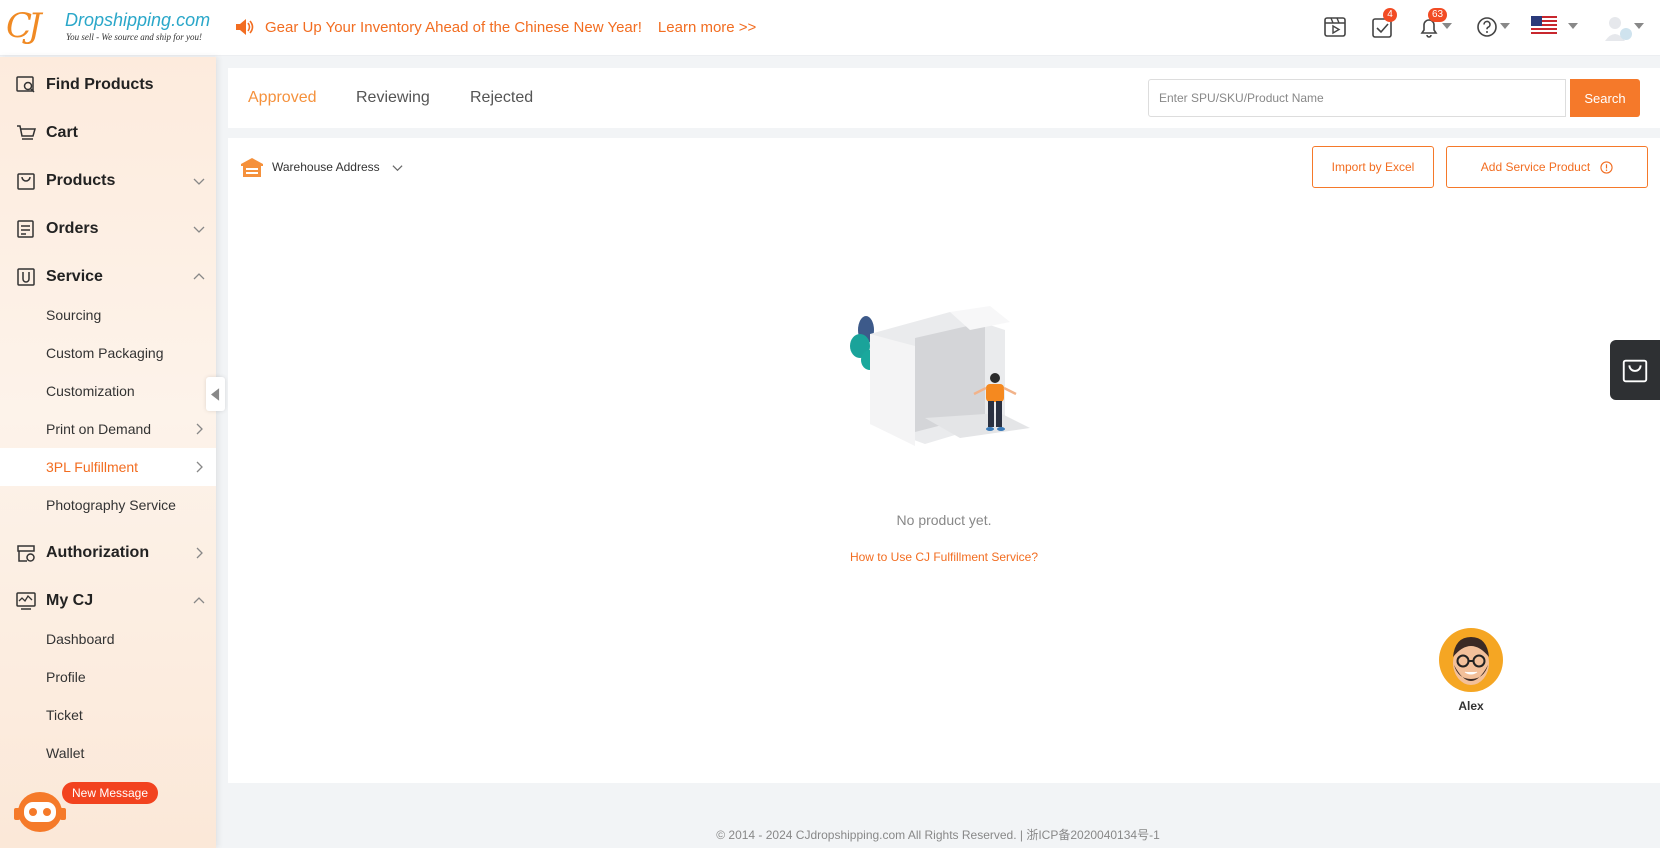 The width and height of the screenshot is (1660, 848). What do you see at coordinates (80, 639) in the screenshot?
I see `sidebar-sub-label: Dashboard` at bounding box center [80, 639].